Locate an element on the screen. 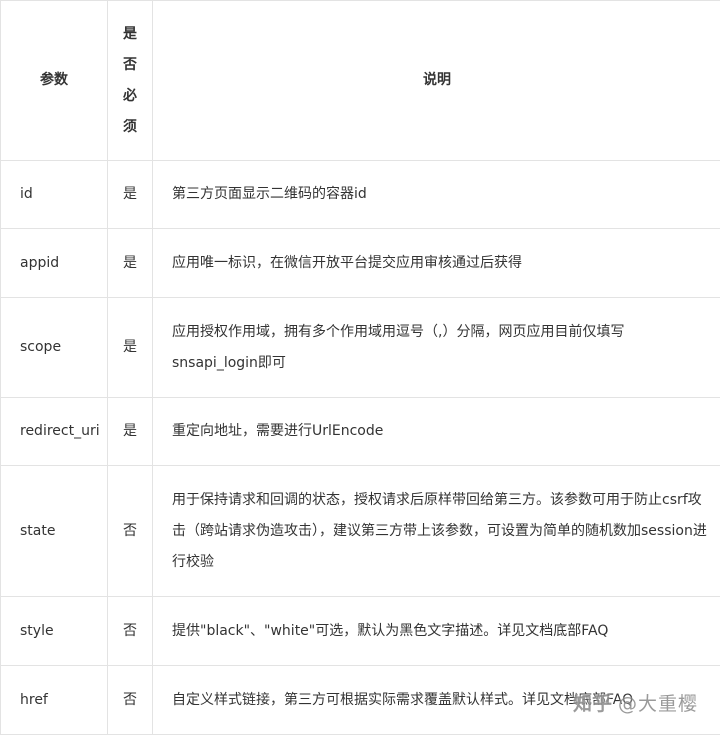  param-name: href is located at coordinates (54, 700).